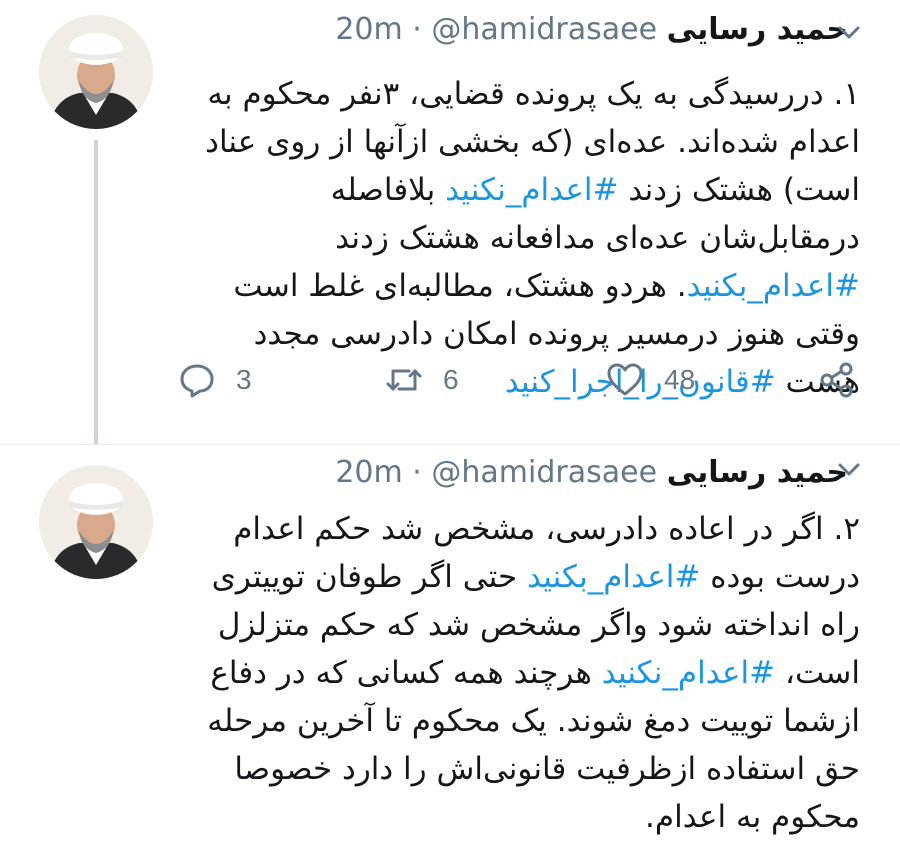 Image resolution: width=900 pixels, height=841 pixels. I want to click on heart-icon, so click(625, 379).